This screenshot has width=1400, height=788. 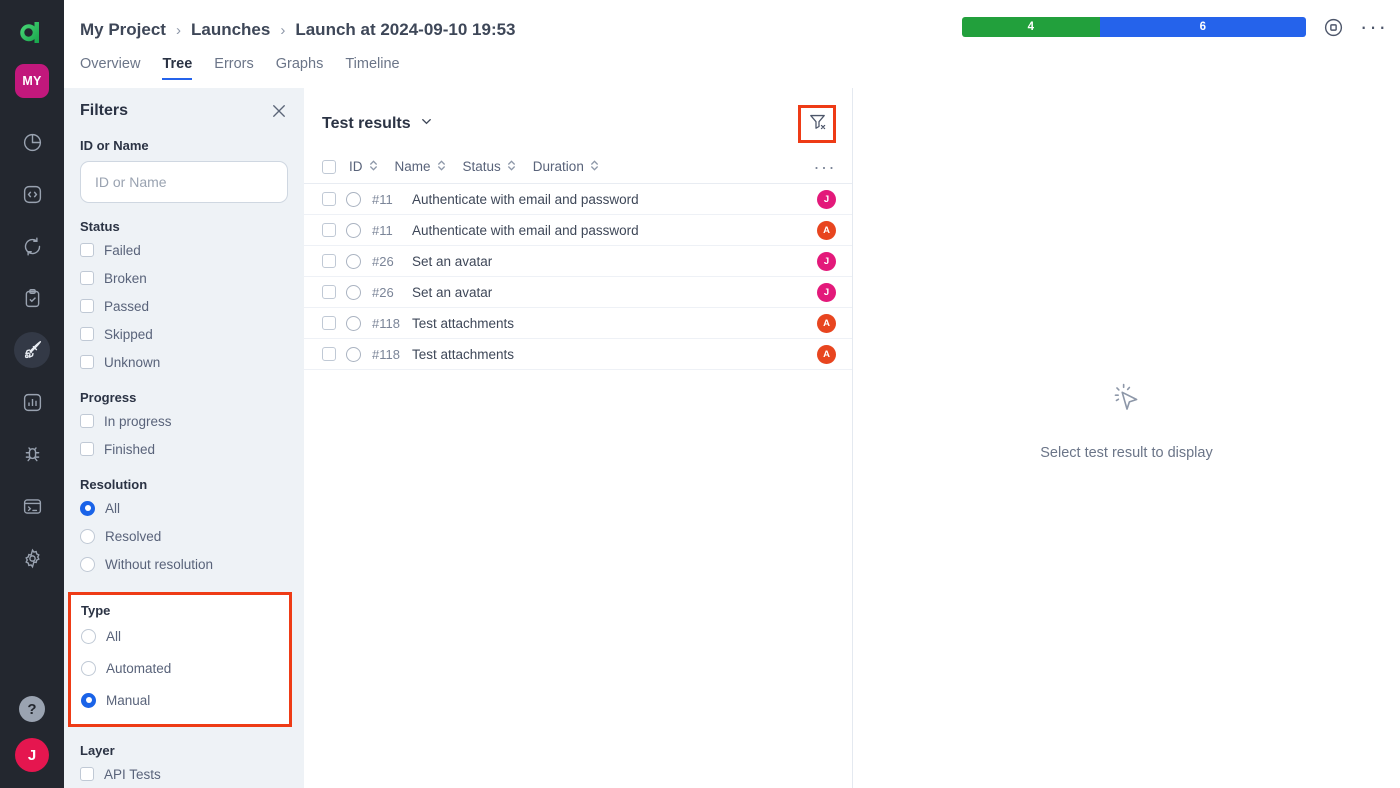 I want to click on id-or-name-input, so click(x=184, y=182).